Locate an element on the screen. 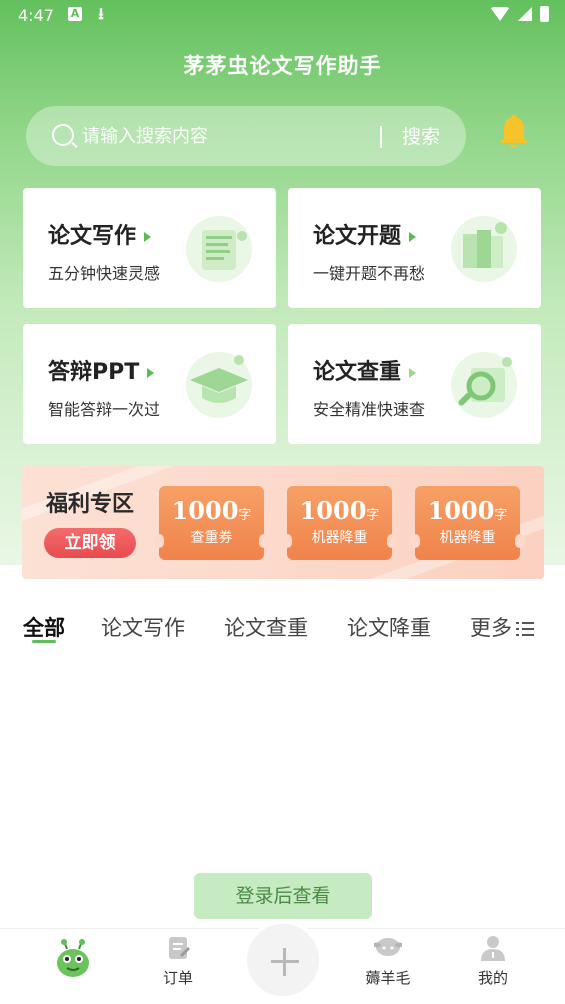 The image size is (565, 1004). tab-more-label: 更多 is located at coordinates (491, 628).